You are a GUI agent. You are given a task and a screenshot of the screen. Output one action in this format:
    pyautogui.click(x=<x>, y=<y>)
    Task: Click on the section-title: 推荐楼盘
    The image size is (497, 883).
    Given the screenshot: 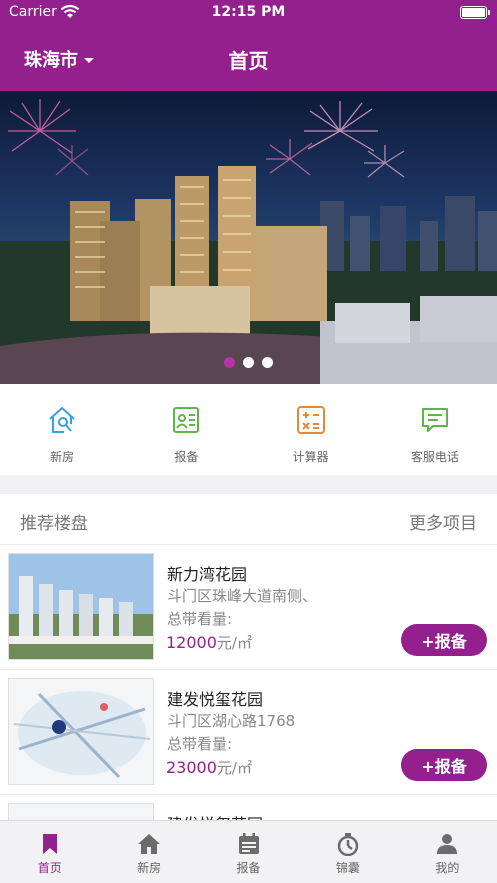 What is the action you would take?
    pyautogui.click(x=54, y=524)
    